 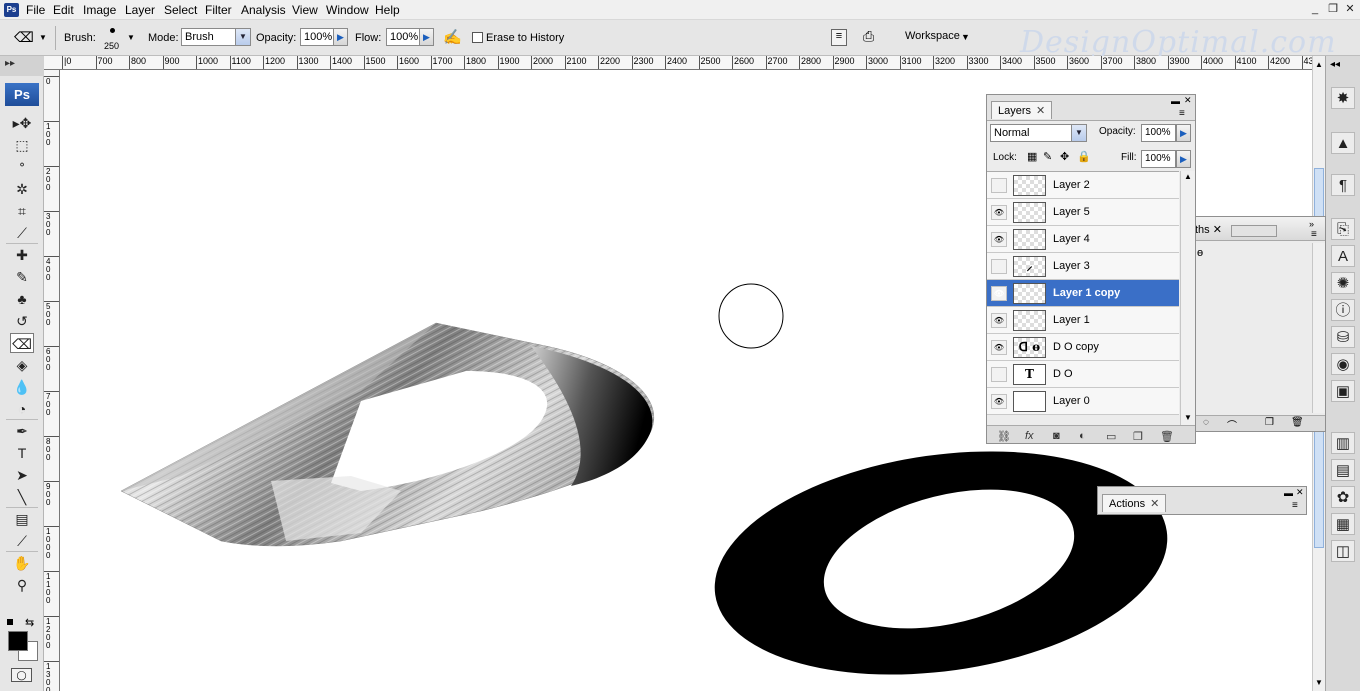 I want to click on layer-name: Layer 4, so click(x=1071, y=239).